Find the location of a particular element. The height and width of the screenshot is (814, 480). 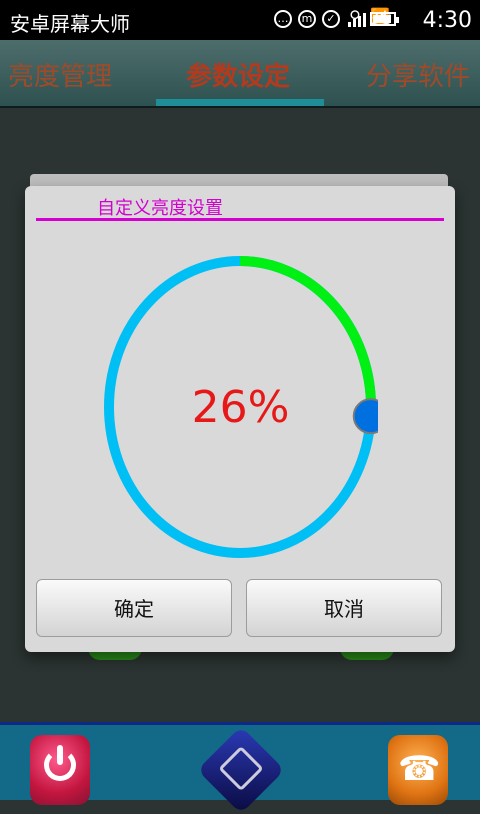

dialog-title: 自定义亮度设置 is located at coordinates (160, 208).